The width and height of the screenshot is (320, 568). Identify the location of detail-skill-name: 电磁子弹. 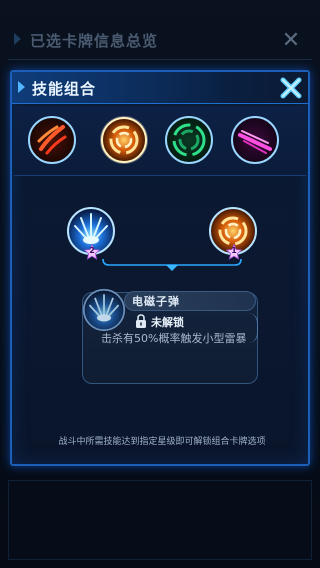
(156, 301).